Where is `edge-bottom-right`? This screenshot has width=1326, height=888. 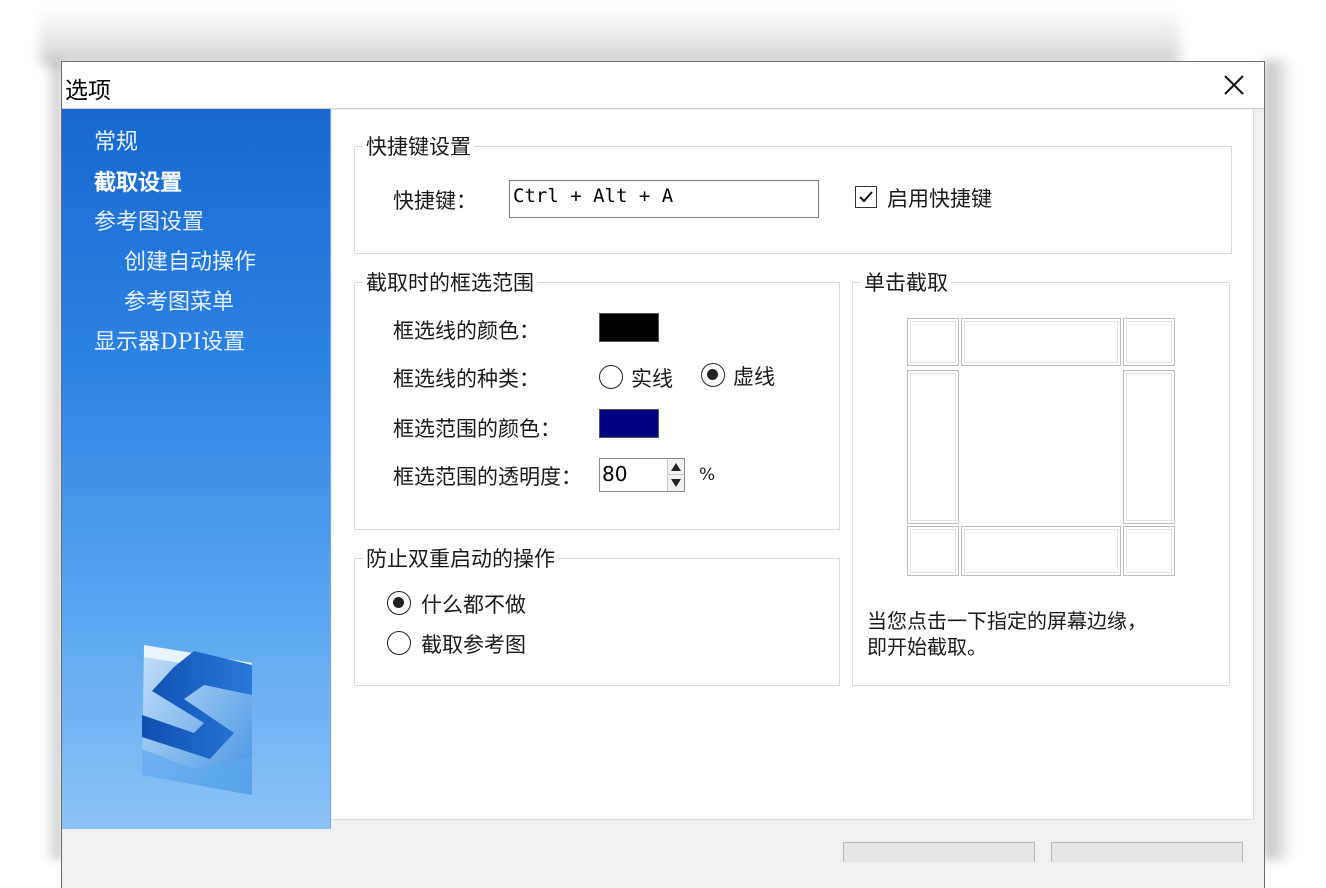
edge-bottom-right is located at coordinates (1149, 551).